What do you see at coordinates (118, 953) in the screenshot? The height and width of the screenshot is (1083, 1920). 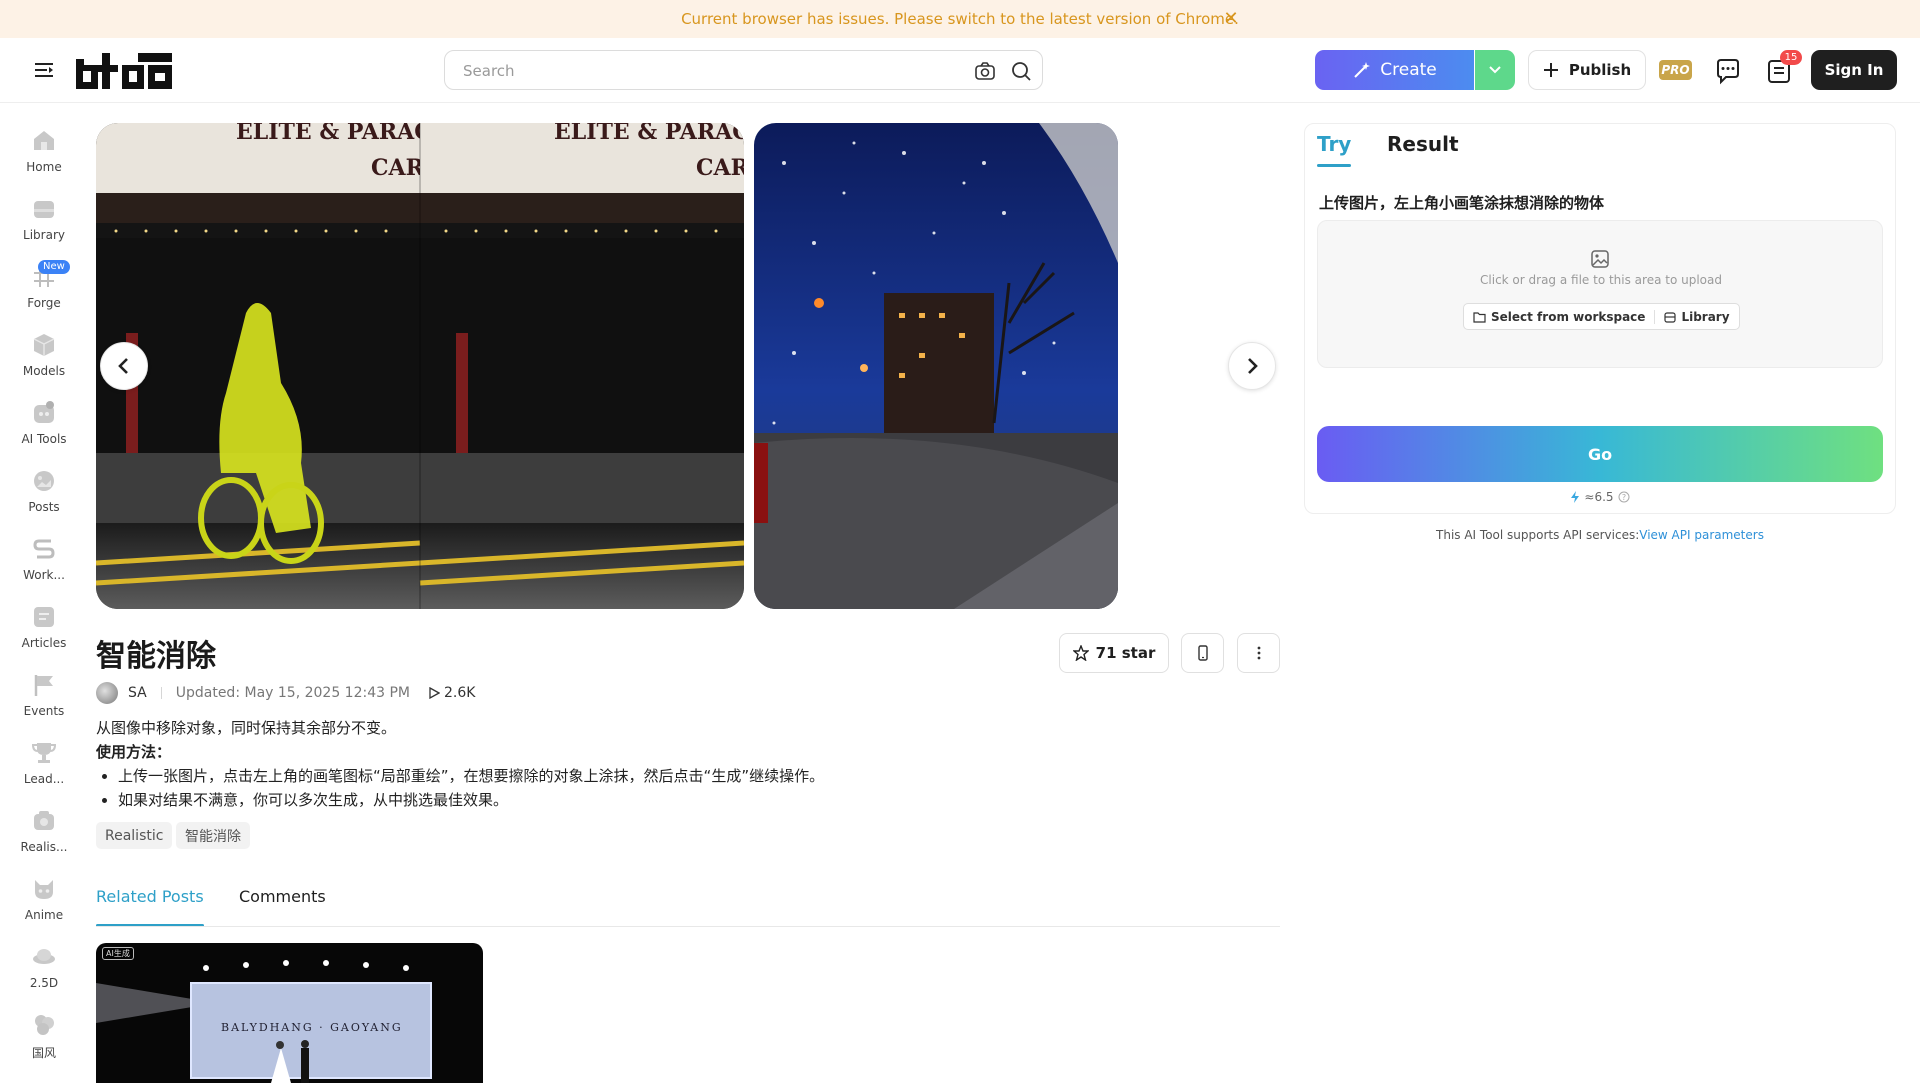 I see `ai-generated-label: AI生成` at bounding box center [118, 953].